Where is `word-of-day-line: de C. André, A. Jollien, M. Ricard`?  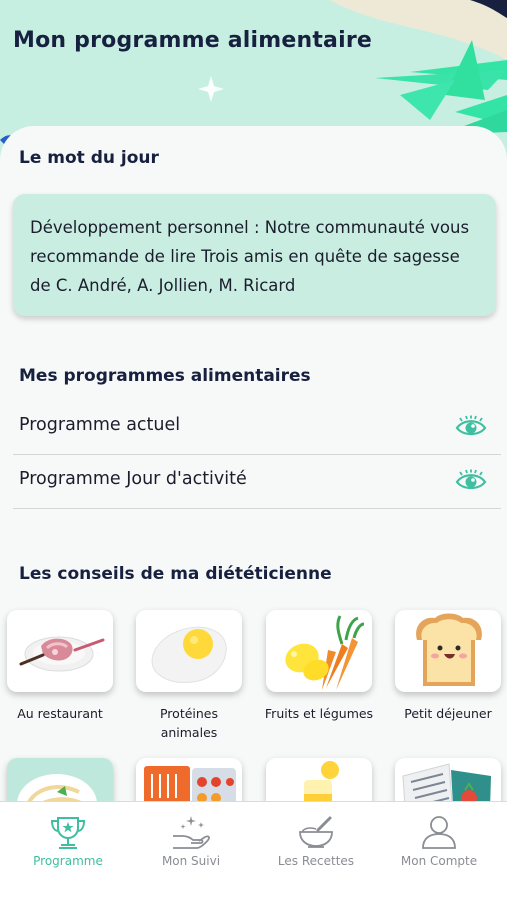
word-of-day-line: de C. André, A. Jollien, M. Ricard is located at coordinates (163, 285).